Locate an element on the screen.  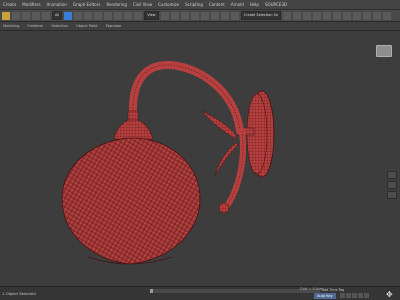
redo-icon is located at coordinates (16, 15).